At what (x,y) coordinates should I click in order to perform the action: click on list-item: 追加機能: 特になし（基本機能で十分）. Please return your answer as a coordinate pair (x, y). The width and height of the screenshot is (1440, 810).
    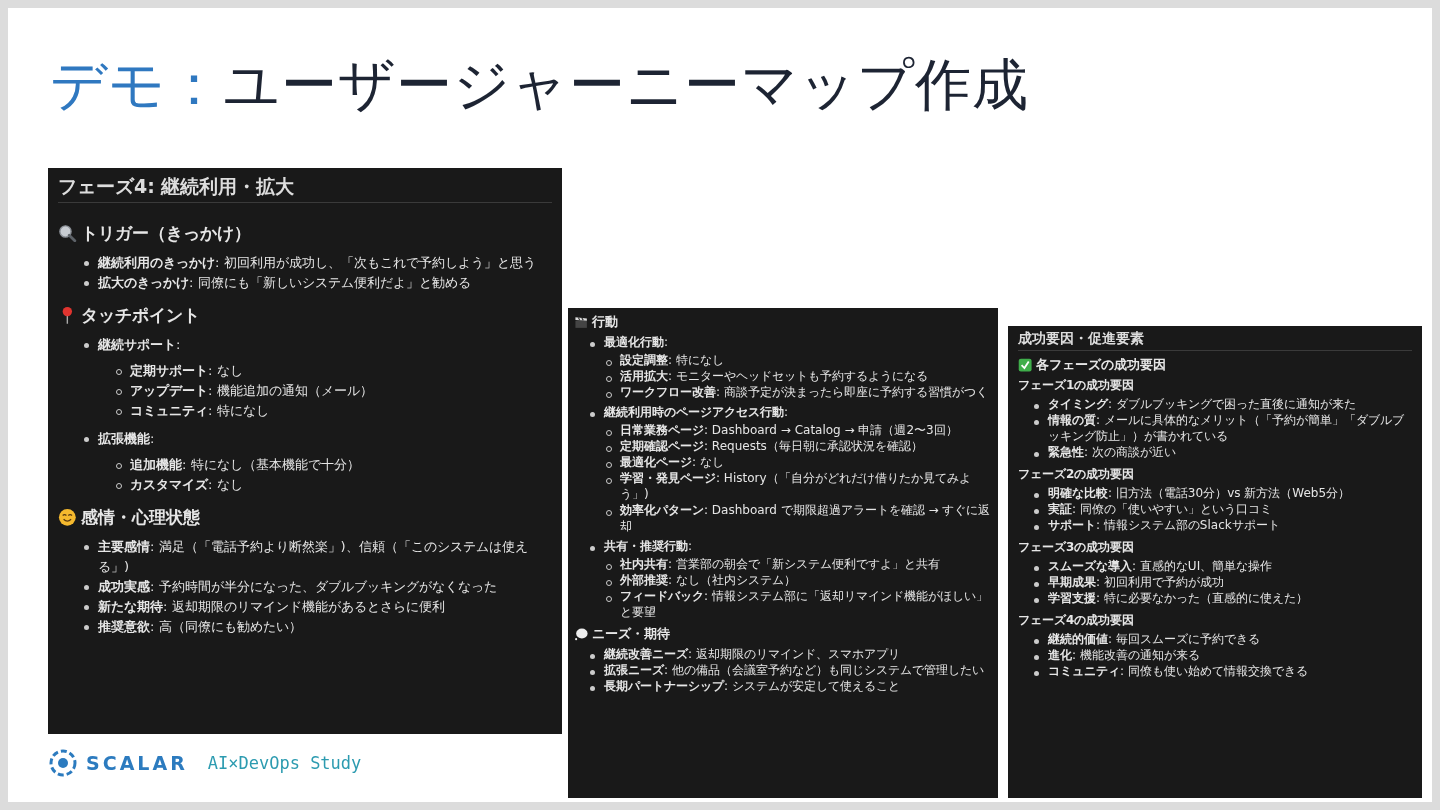
    Looking at the image, I should click on (333, 465).